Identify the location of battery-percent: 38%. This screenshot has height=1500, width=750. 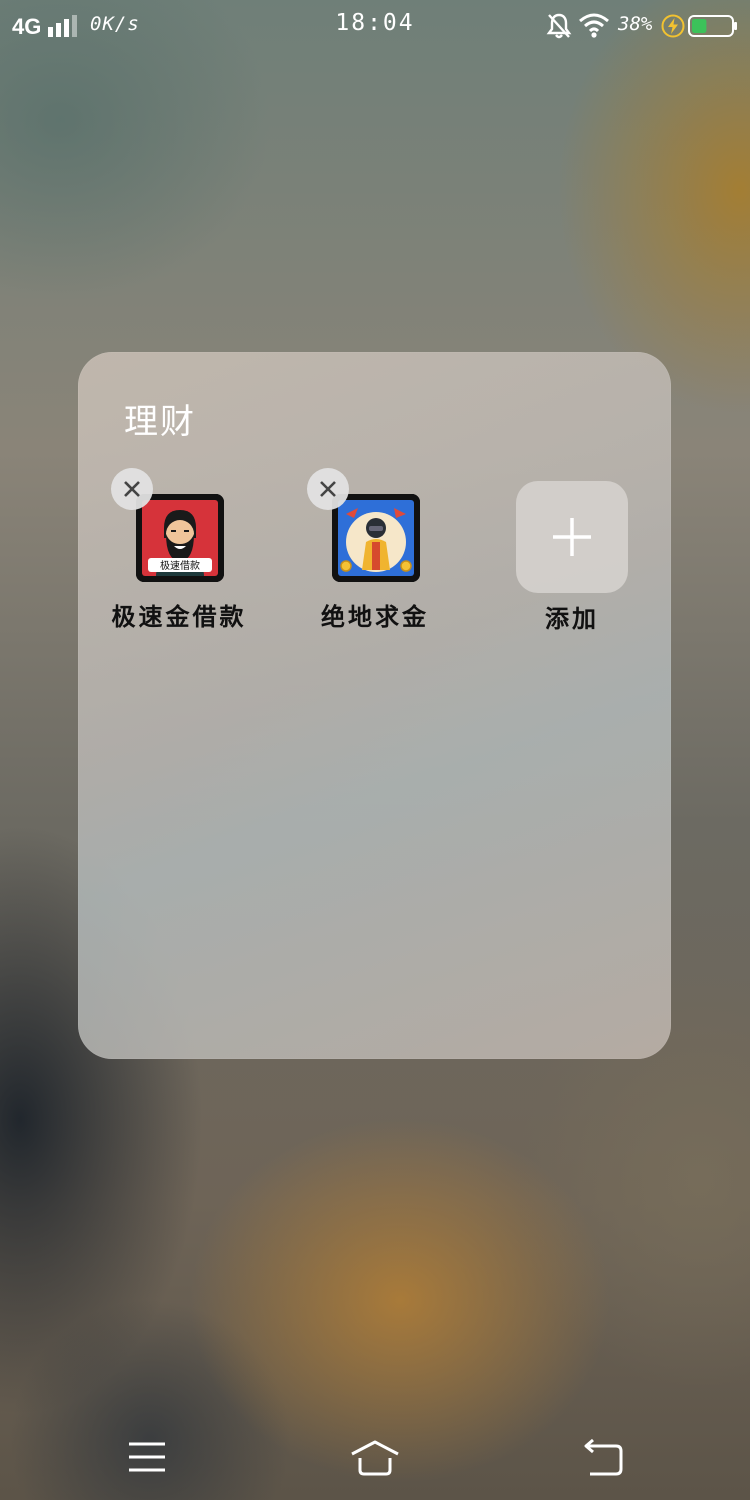
(635, 24).